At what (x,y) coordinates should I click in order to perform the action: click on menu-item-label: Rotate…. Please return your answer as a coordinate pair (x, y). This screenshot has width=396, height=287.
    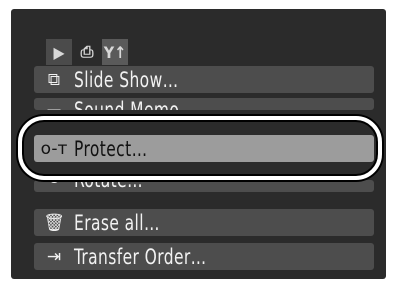
    Looking at the image, I should click on (109, 186).